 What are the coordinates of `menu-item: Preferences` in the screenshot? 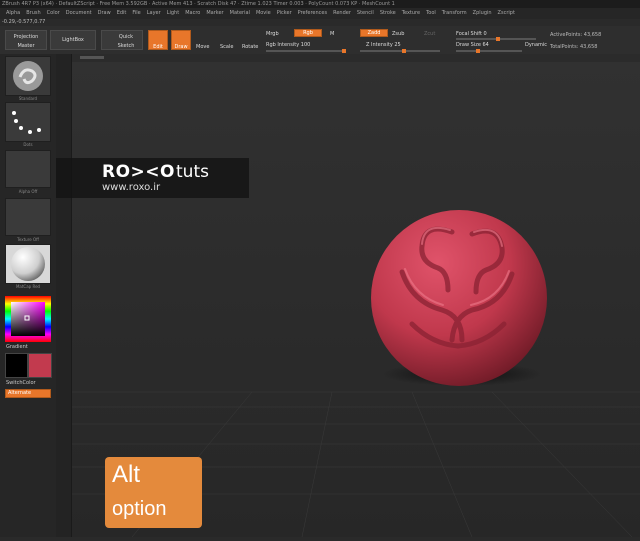 It's located at (312, 13).